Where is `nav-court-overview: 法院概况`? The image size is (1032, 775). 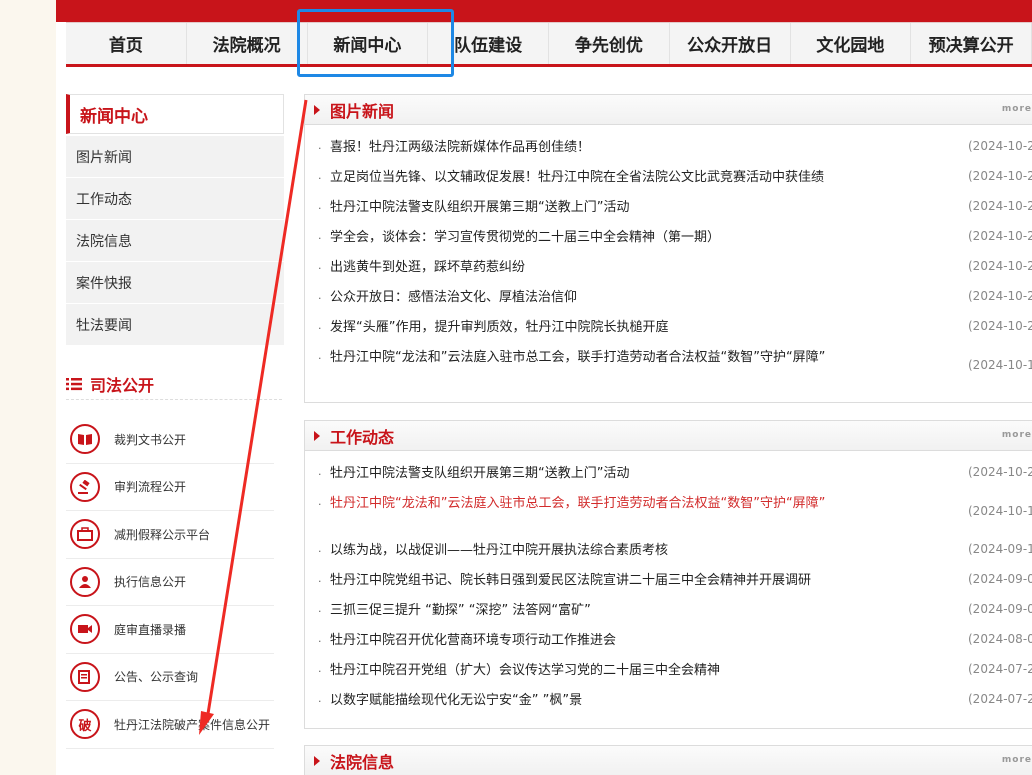
nav-court-overview: 法院概况 is located at coordinates (247, 43).